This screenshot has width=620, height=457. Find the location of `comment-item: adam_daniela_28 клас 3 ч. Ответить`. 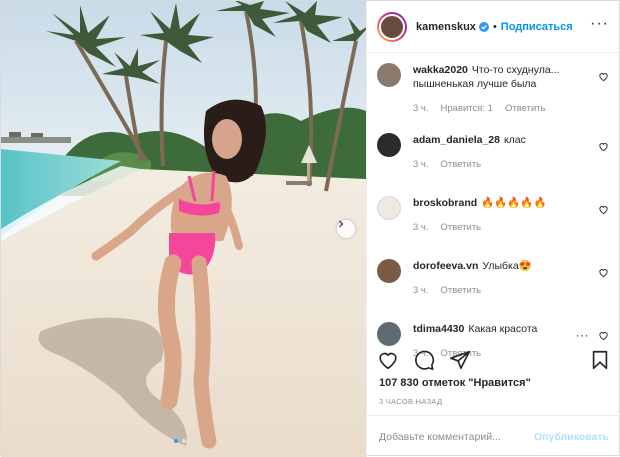

comment-item: adam_daniela_28 клас 3 ч. Ответить is located at coordinates (494, 152).